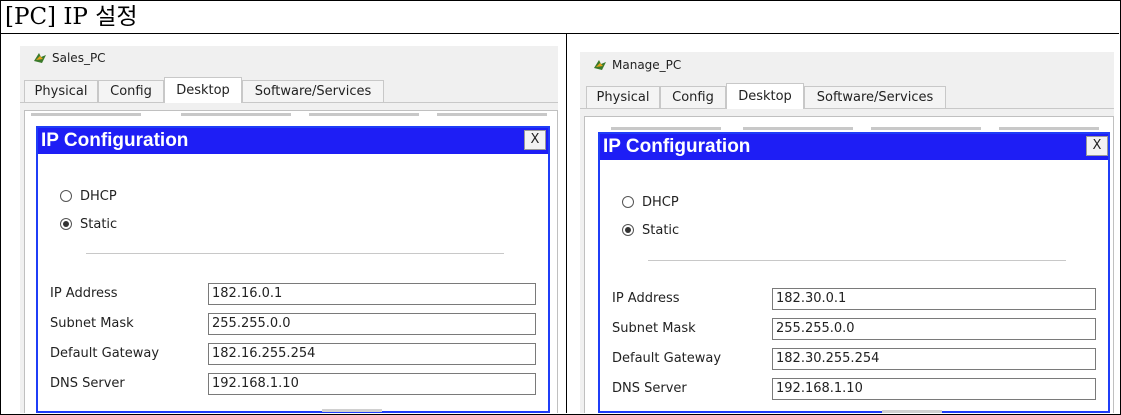  Describe the element at coordinates (934, 299) in the screenshot. I see `ip-address-input: 182.30.0.1` at that location.